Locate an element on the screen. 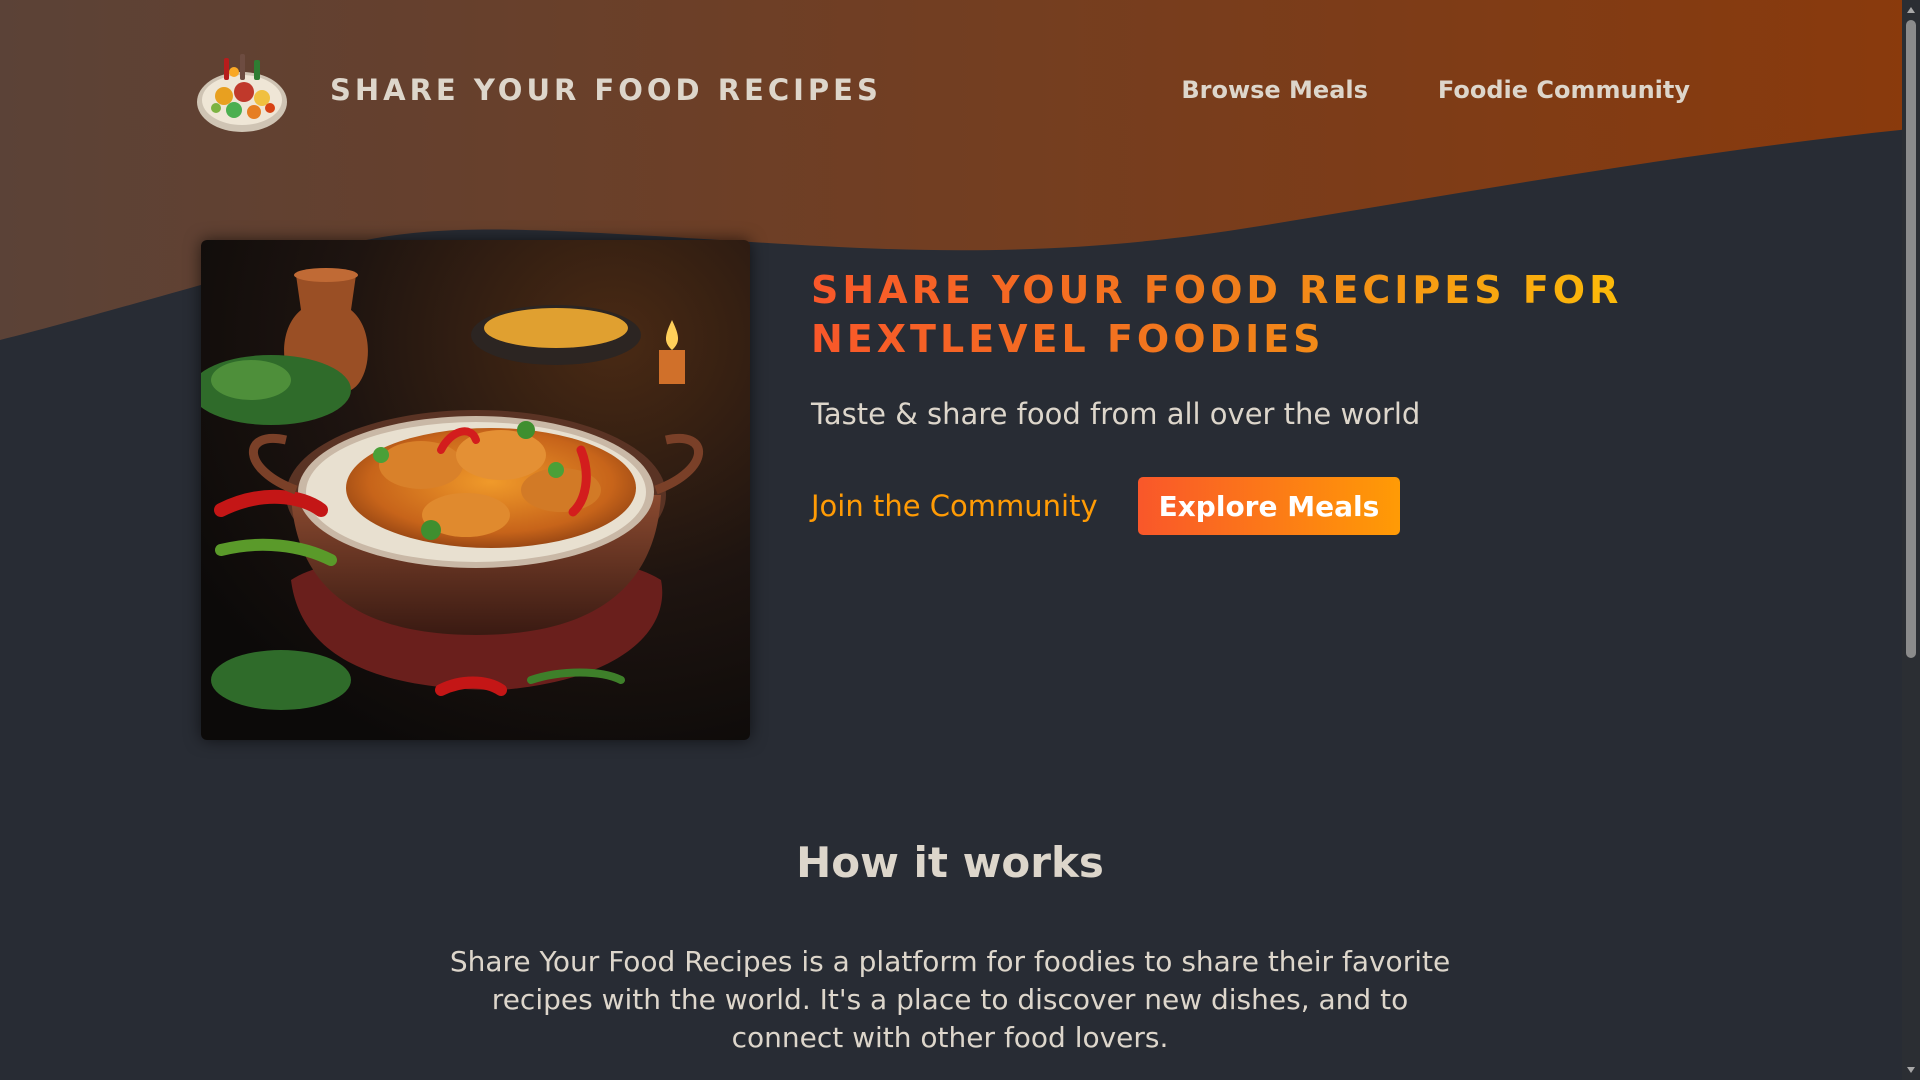 Image resolution: width=1920 pixels, height=1080 pixels. main-nav: Browse Meals Foodie Community is located at coordinates (1437, 90).